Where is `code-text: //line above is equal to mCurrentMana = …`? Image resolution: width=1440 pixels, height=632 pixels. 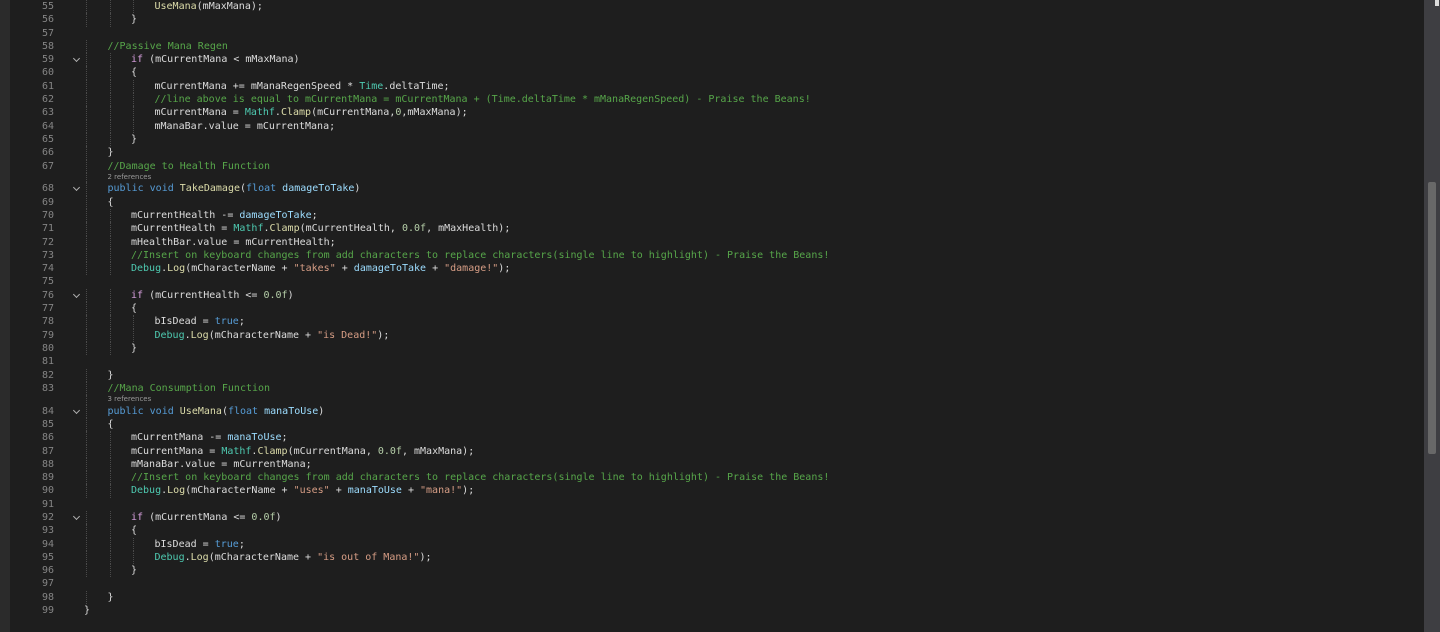 code-text: //line above is equal to mCurrentMana = … is located at coordinates (483, 99).